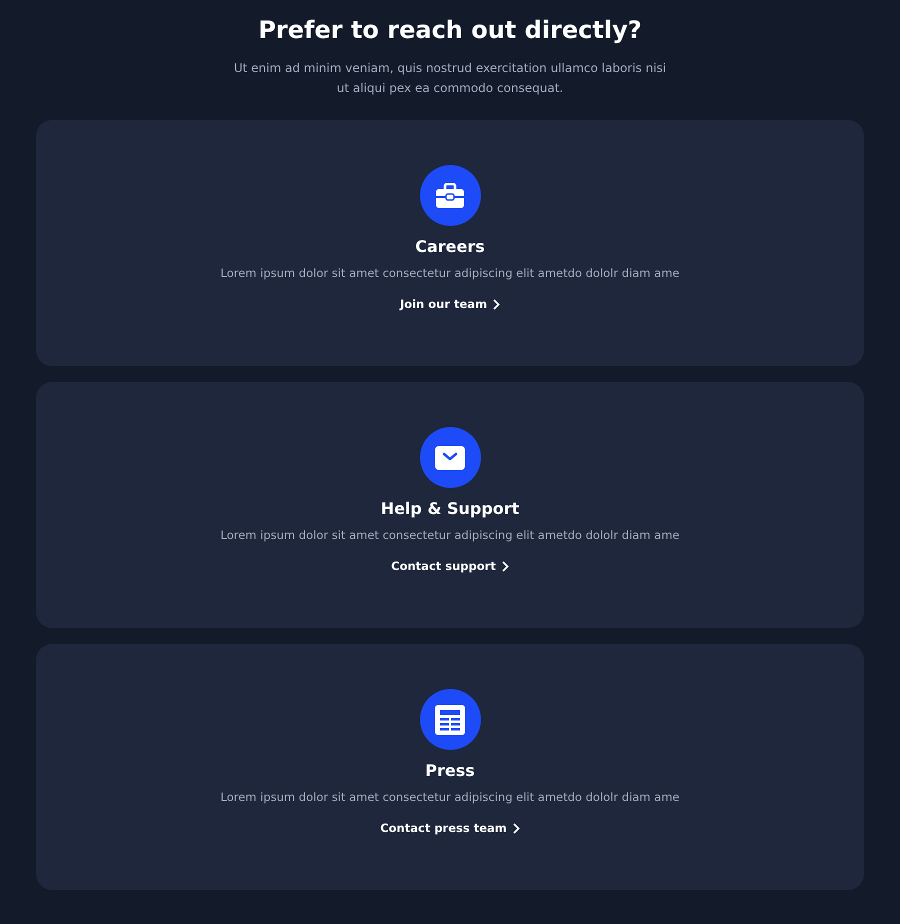 The height and width of the screenshot is (924, 900). I want to click on card-link: Join our team, so click(450, 304).